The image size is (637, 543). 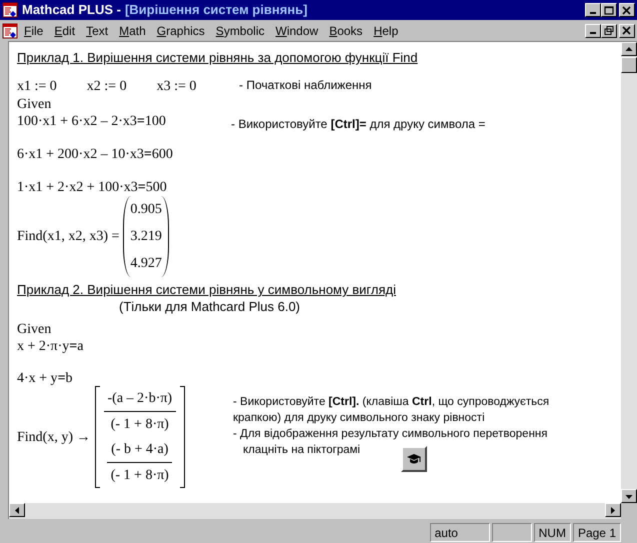 I want to click on math-equation: 4·x + y=b, so click(x=45, y=379).